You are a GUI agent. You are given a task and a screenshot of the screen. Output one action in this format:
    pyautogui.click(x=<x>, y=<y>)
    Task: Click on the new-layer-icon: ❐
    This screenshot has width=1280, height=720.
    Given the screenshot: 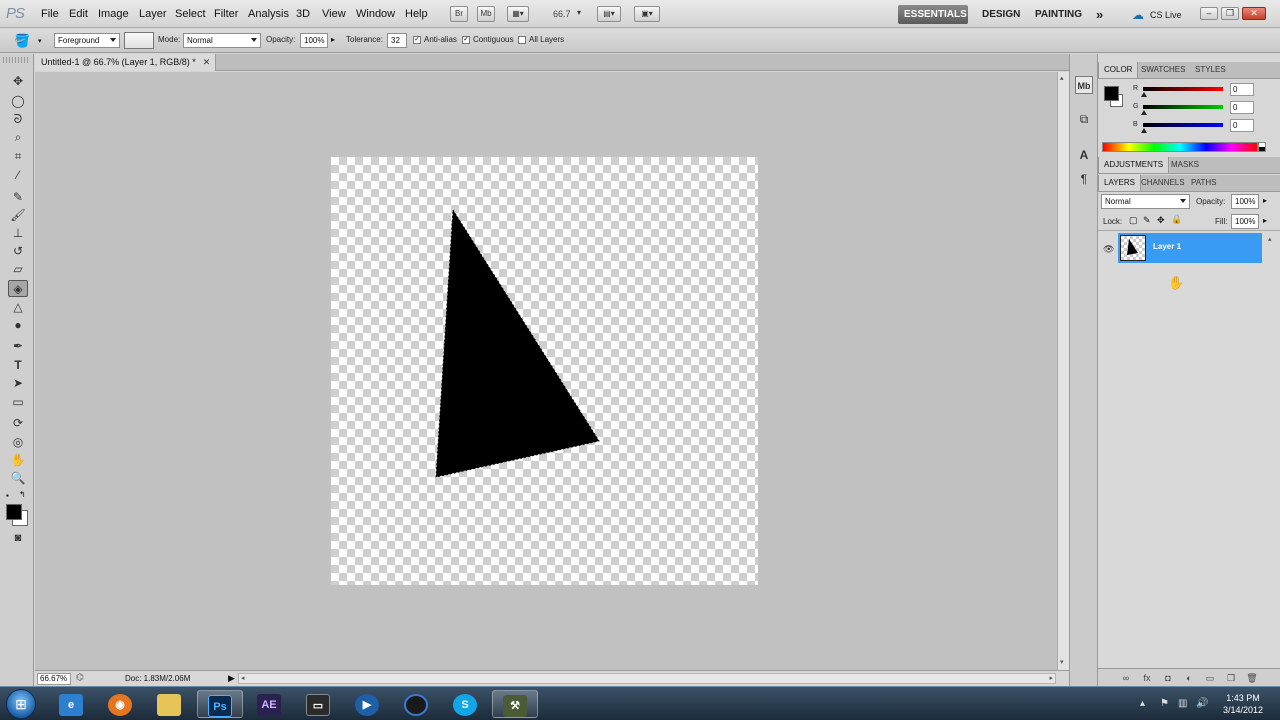 What is the action you would take?
    pyautogui.click(x=1231, y=678)
    